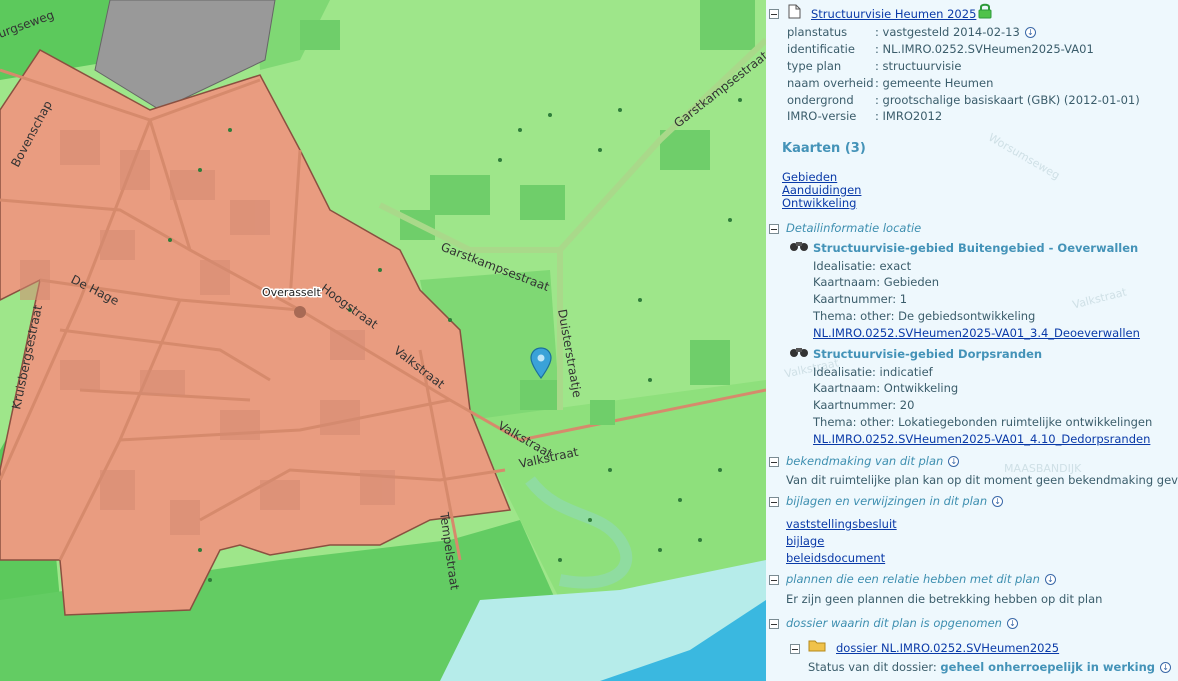 Image resolution: width=1178 pixels, height=681 pixels. Describe the element at coordinates (835, 558) in the screenshot. I see `bijlage-link-beleidsdocument: beleidsdocument` at that location.